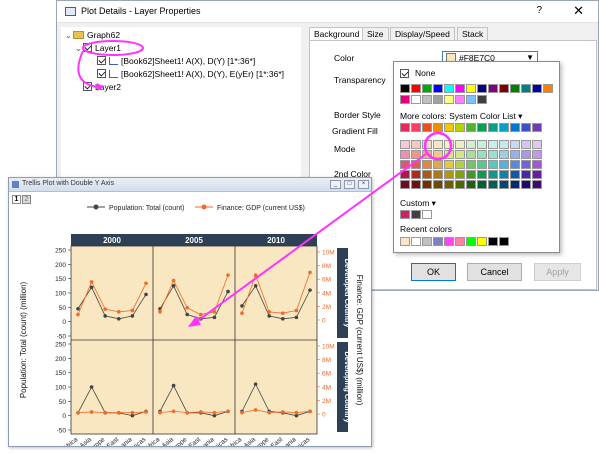 The width and height of the screenshot is (599, 454). What do you see at coordinates (375, 34) in the screenshot?
I see `tab-size: Size` at bounding box center [375, 34].